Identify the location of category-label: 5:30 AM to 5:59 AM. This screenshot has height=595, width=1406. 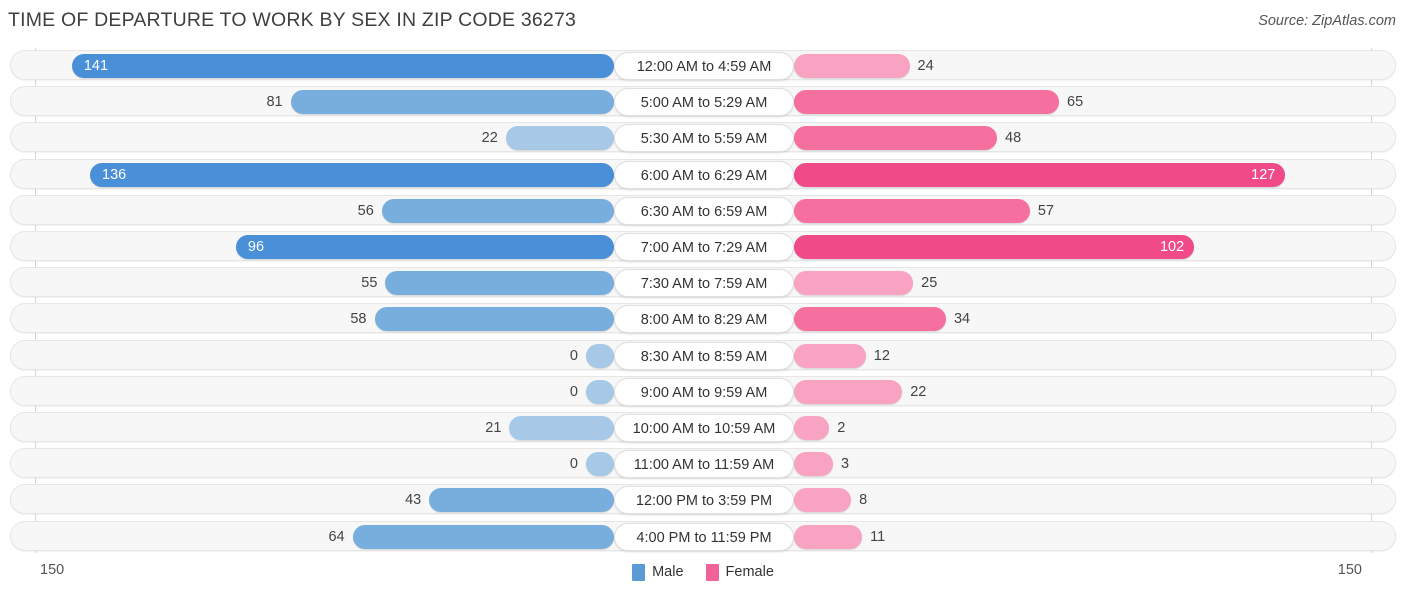
(704, 138).